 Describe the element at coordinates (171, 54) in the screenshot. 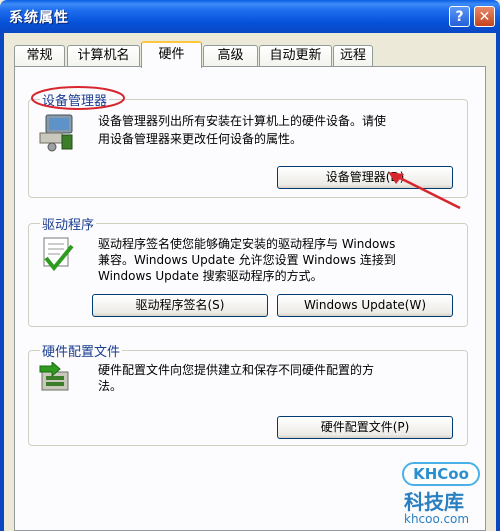

I see `tab-hardware: 硬件` at that location.